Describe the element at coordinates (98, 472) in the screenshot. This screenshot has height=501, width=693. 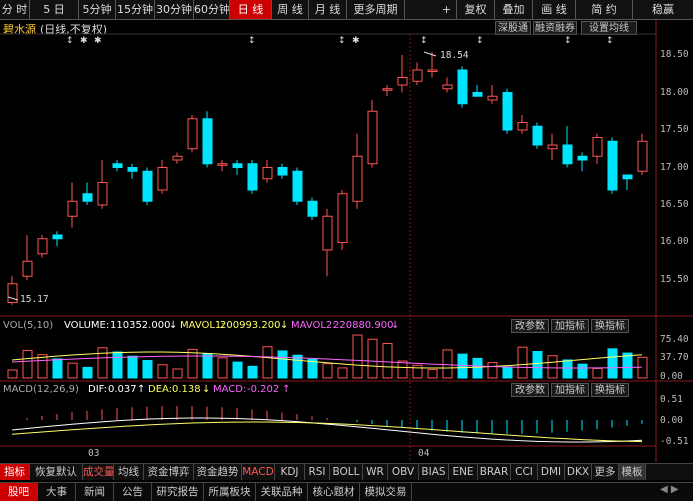
I see `indicator-tab: 成交量` at that location.